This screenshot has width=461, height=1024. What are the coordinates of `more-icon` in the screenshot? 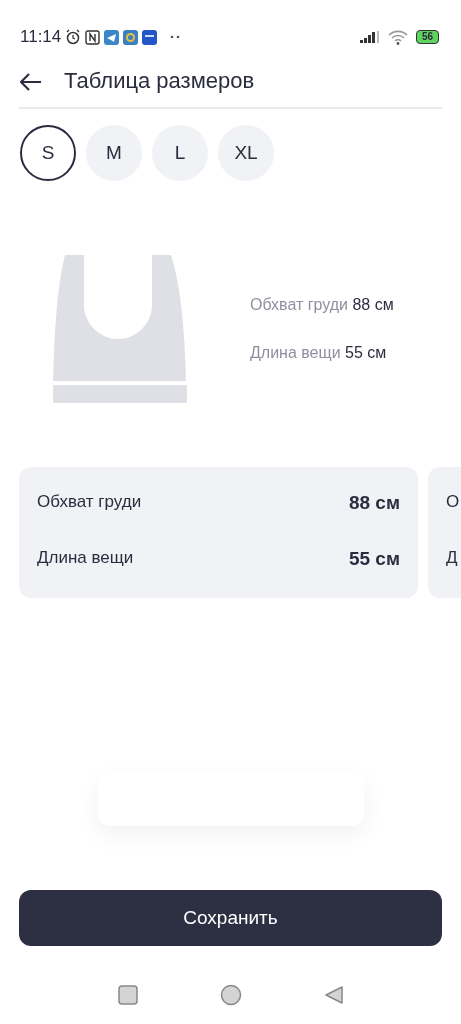 It's located at (175, 37).